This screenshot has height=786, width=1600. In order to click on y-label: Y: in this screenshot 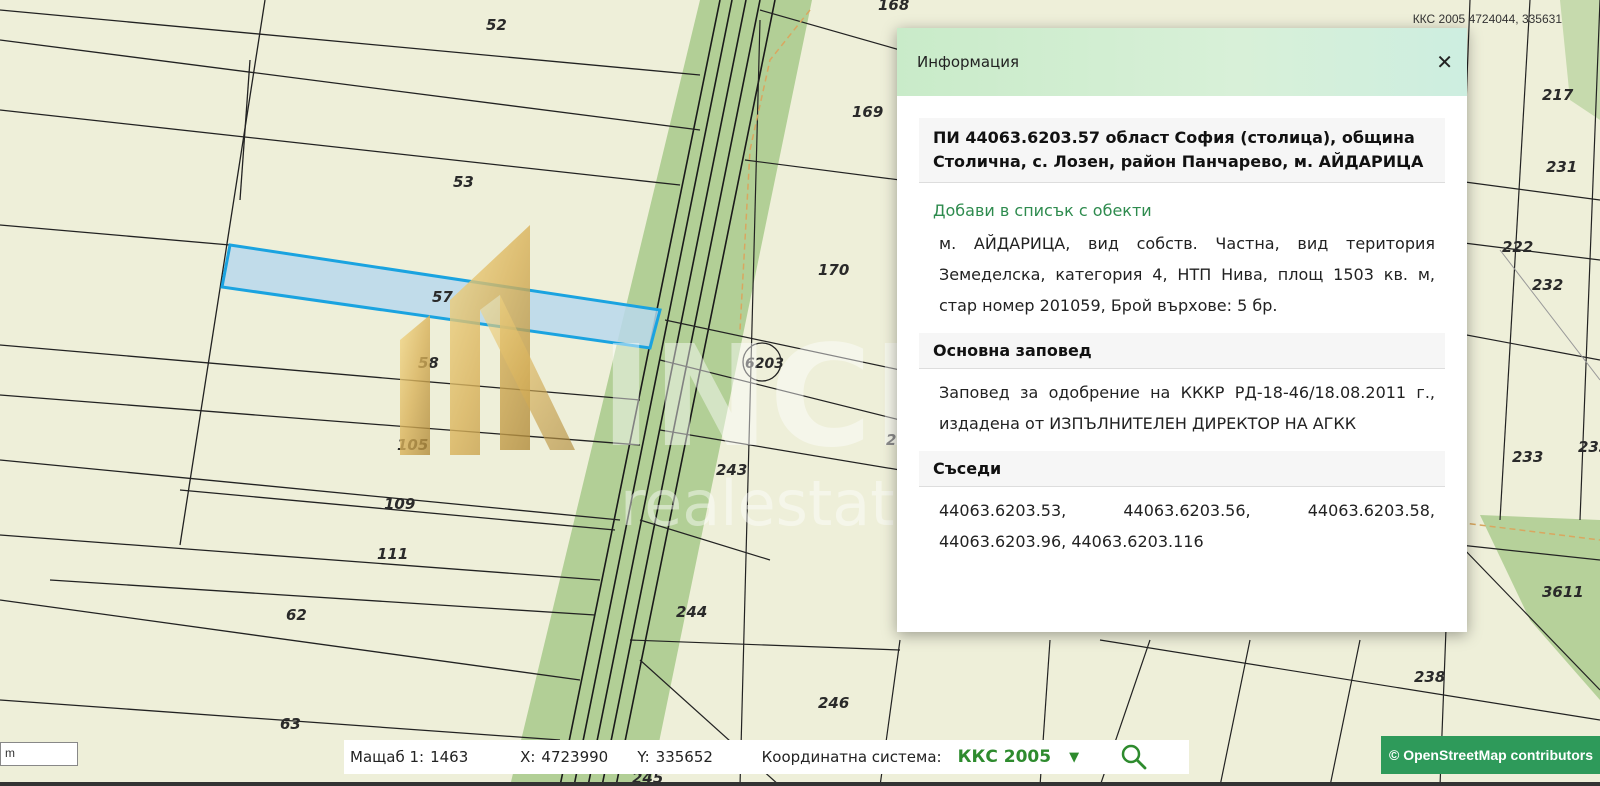, I will do `click(643, 757)`.